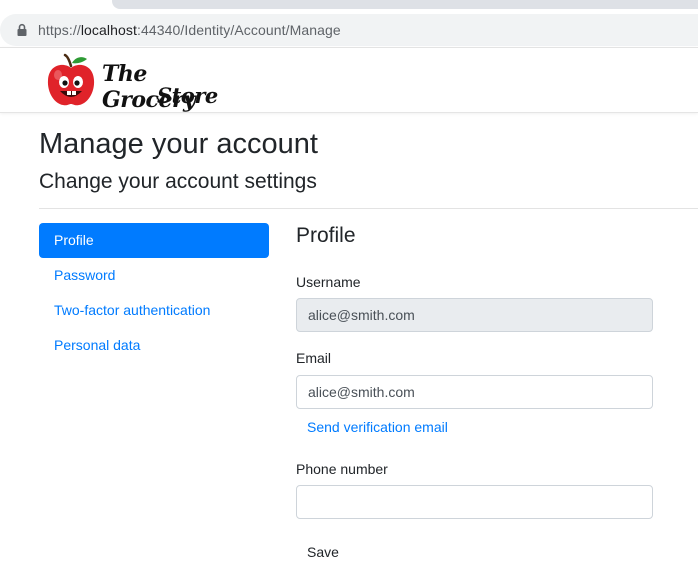 The height and width of the screenshot is (575, 698). Describe the element at coordinates (314, 358) in the screenshot. I see `email-label: Email` at that location.